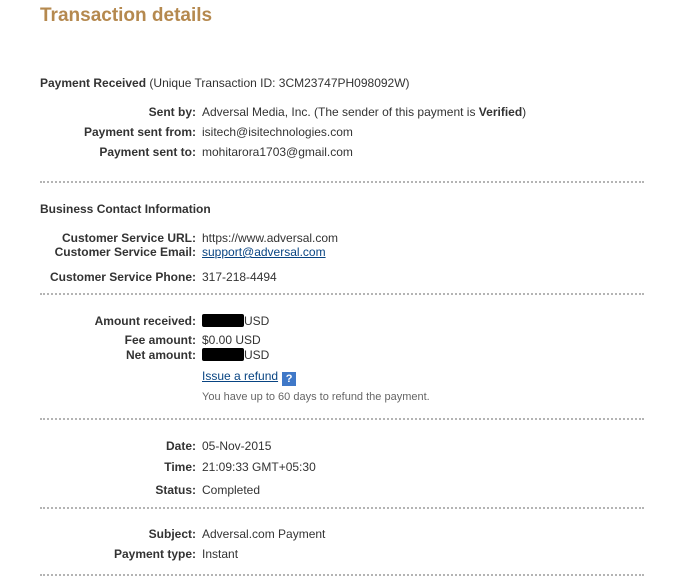 This screenshot has height=587, width=700. I want to click on sent-by-close: ), so click(524, 112).